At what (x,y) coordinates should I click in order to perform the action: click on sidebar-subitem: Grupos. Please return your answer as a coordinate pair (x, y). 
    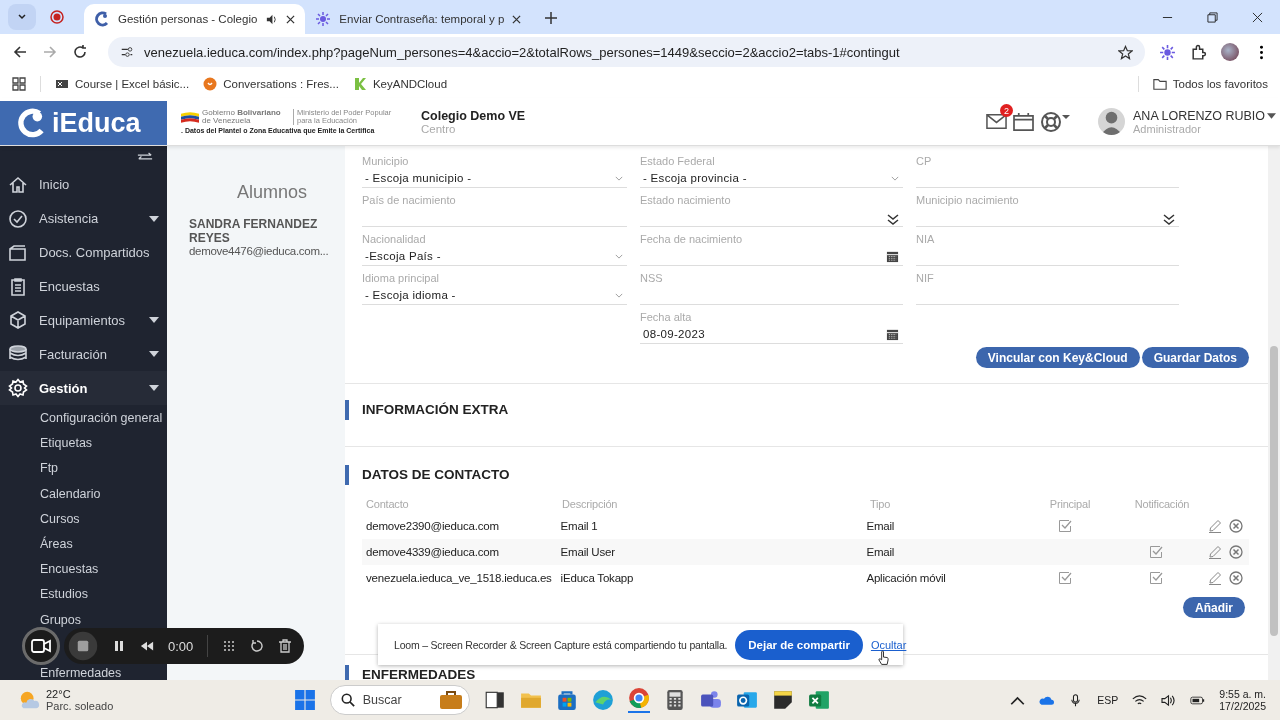
    Looking at the image, I should click on (83, 619).